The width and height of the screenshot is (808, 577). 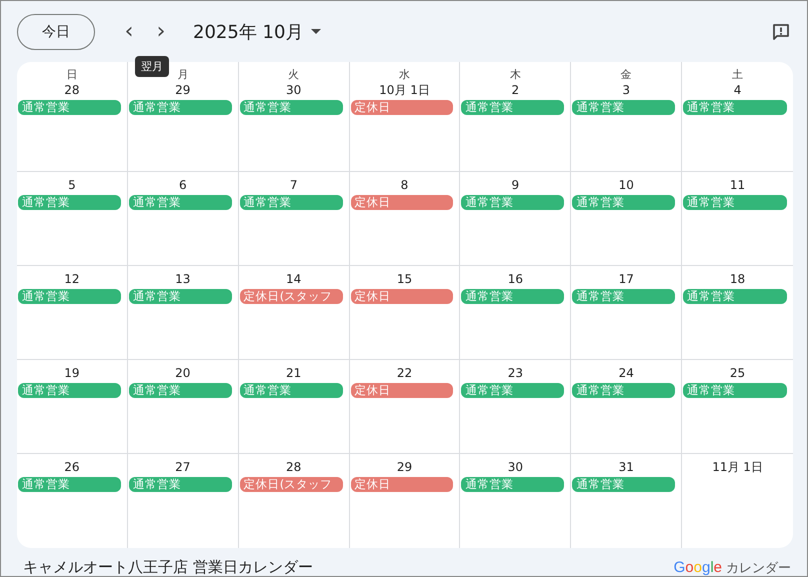 I want to click on date-number: 11, so click(x=738, y=185).